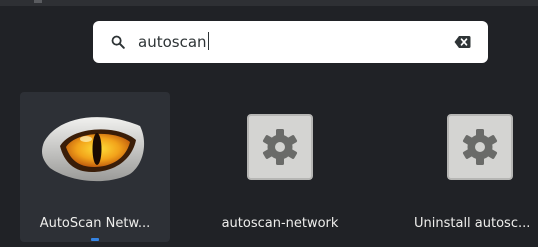 Image resolution: width=538 pixels, height=247 pixels. I want to click on running-indicator, so click(95, 239).